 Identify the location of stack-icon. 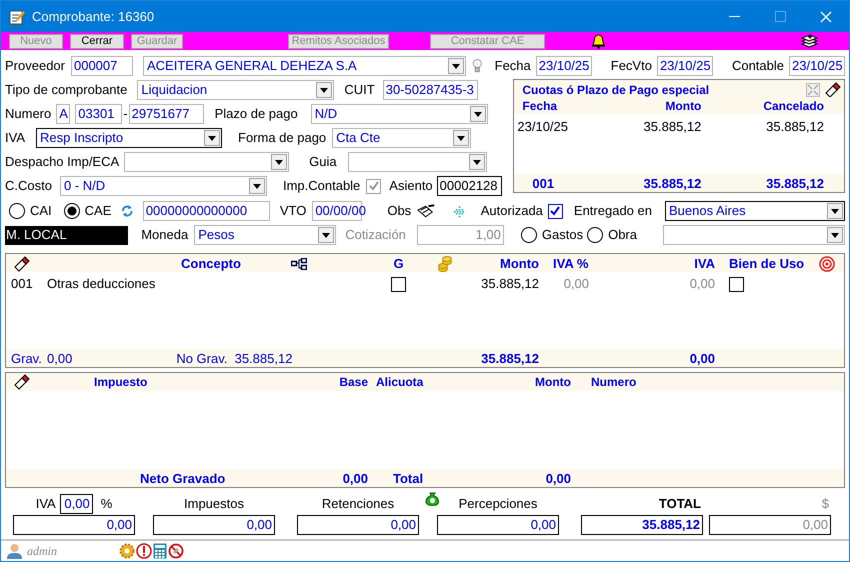
(809, 41).